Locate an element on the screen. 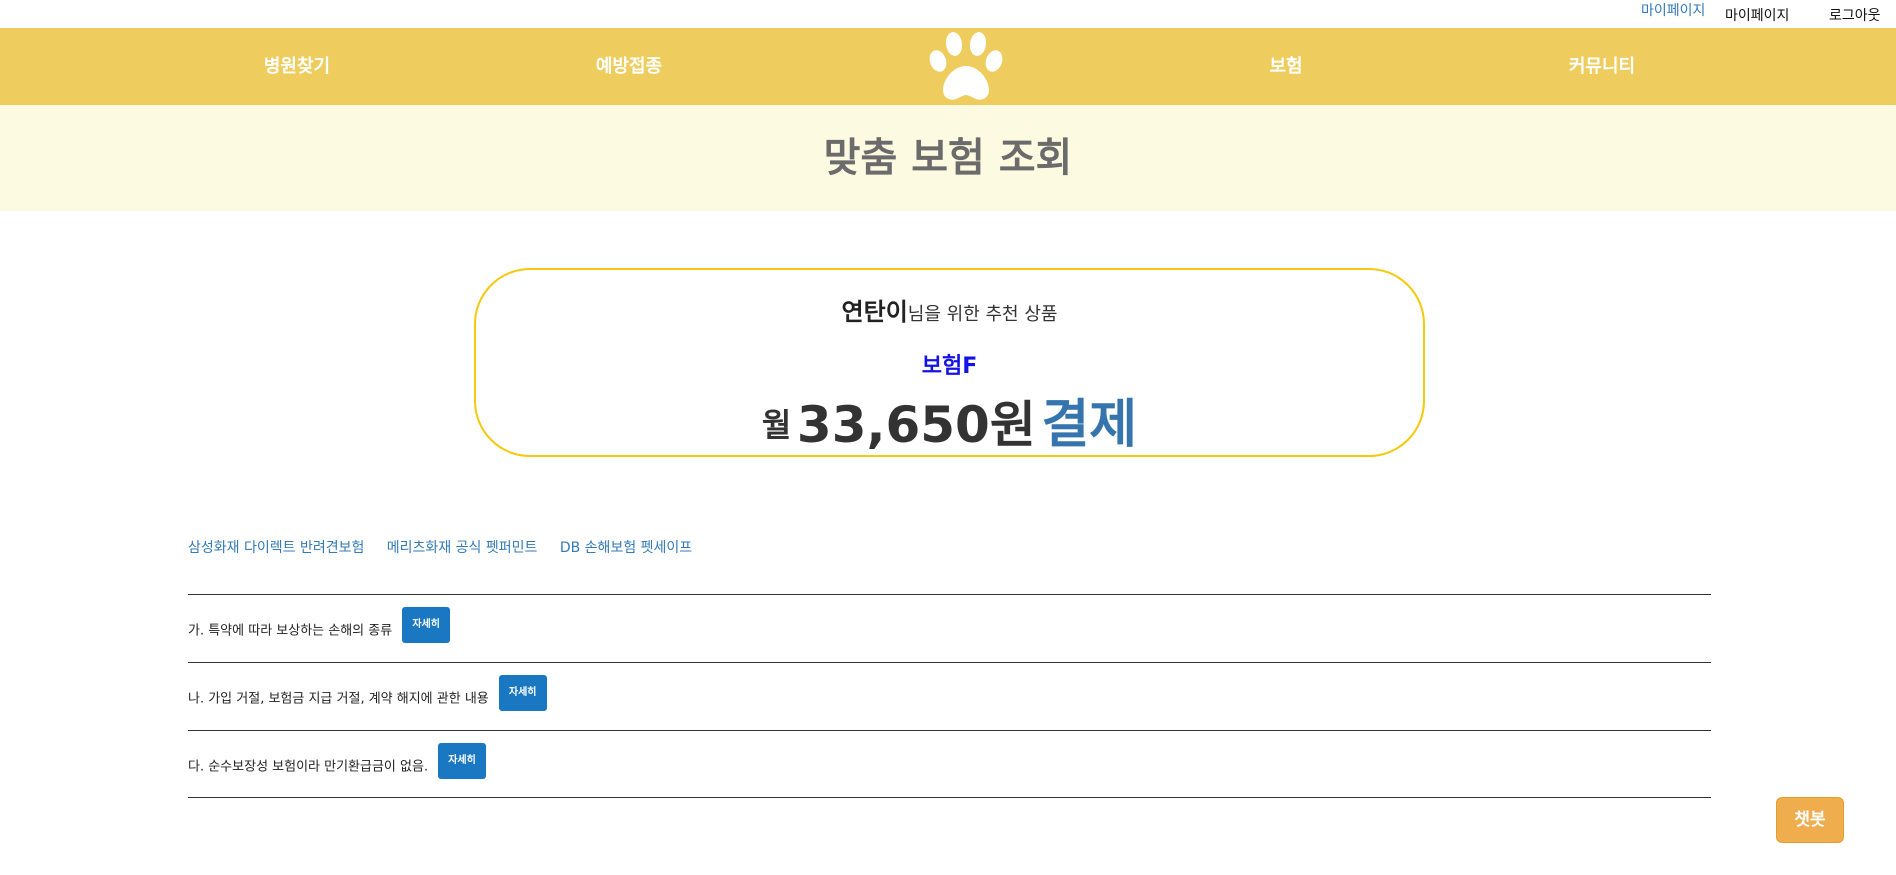  term-item: 나. 가입 거절, 보험금 지급 거절, 계약 해지에 관한 내용 자세히 is located at coordinates (367, 693).